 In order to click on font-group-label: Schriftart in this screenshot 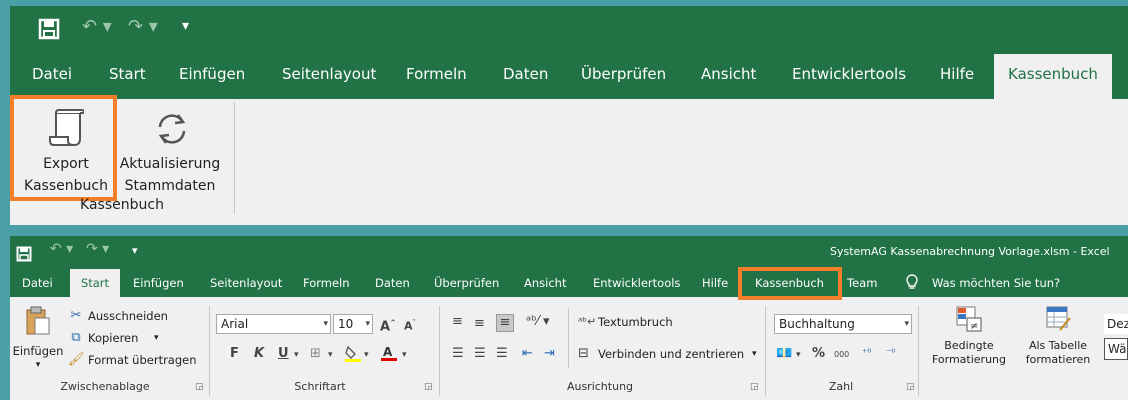, I will do `click(320, 386)`.